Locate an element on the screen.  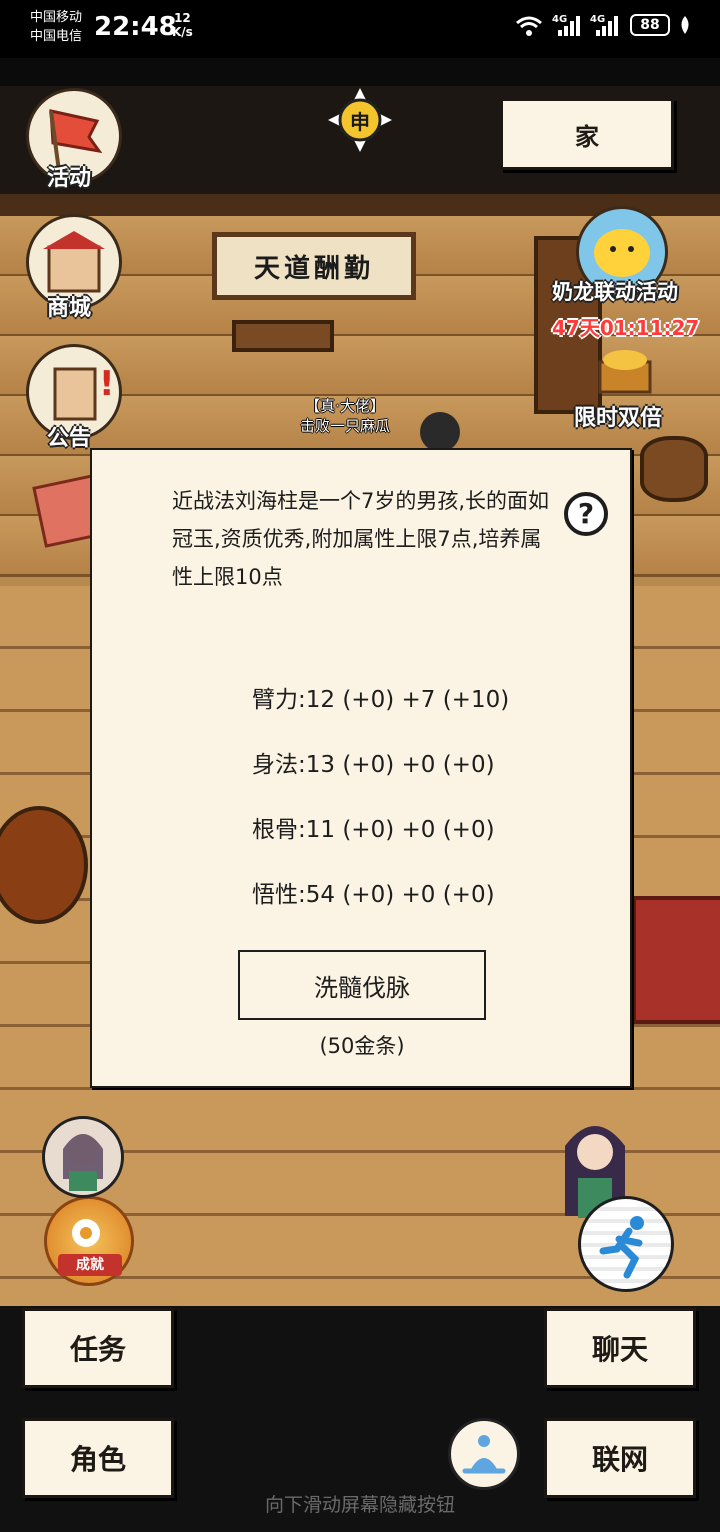
character-avatar is located at coordinates (83, 1157).